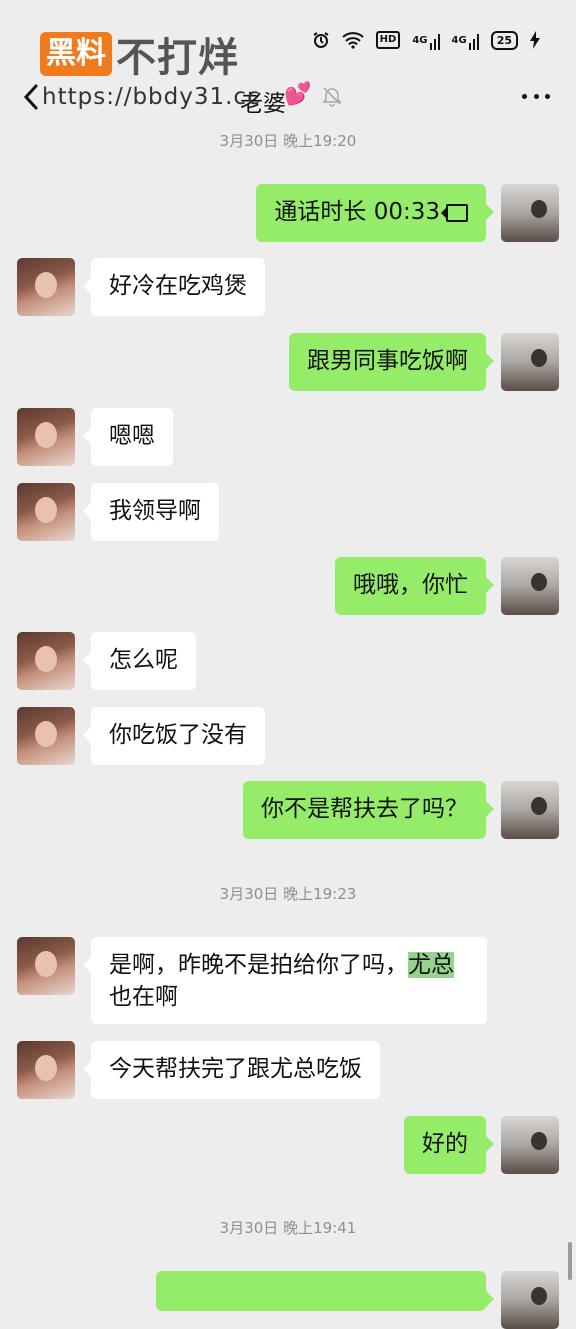  Describe the element at coordinates (387, 361) in the screenshot. I see `message-text: 跟男同事吃饭啊` at that location.